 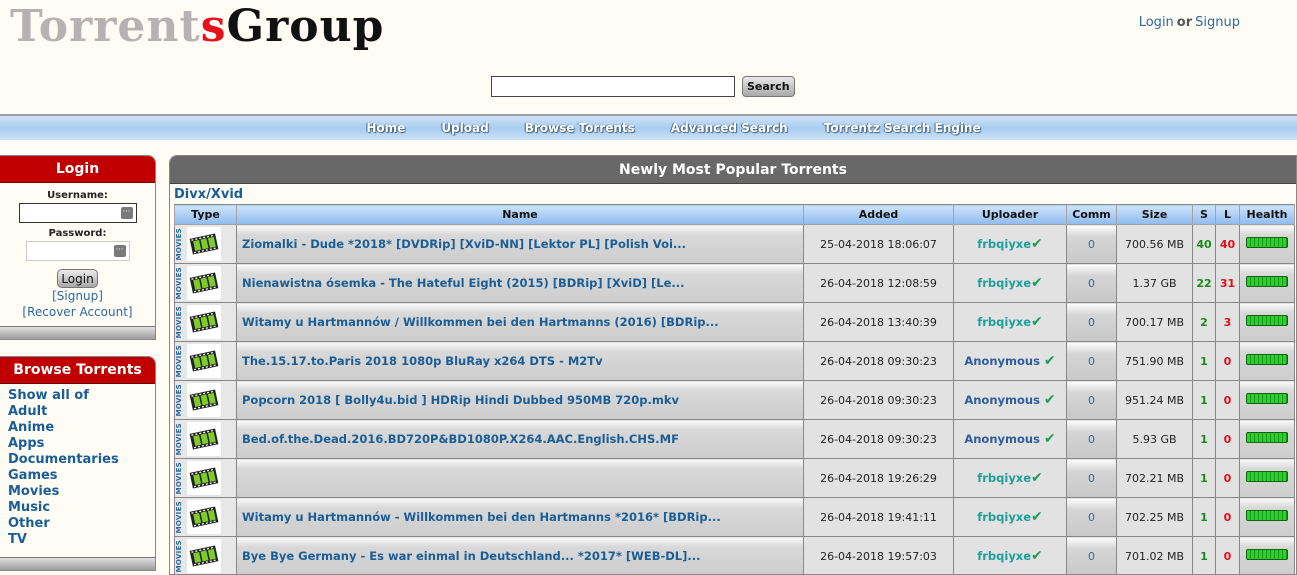 What do you see at coordinates (81, 524) in the screenshot?
I see `category-other: Other` at bounding box center [81, 524].